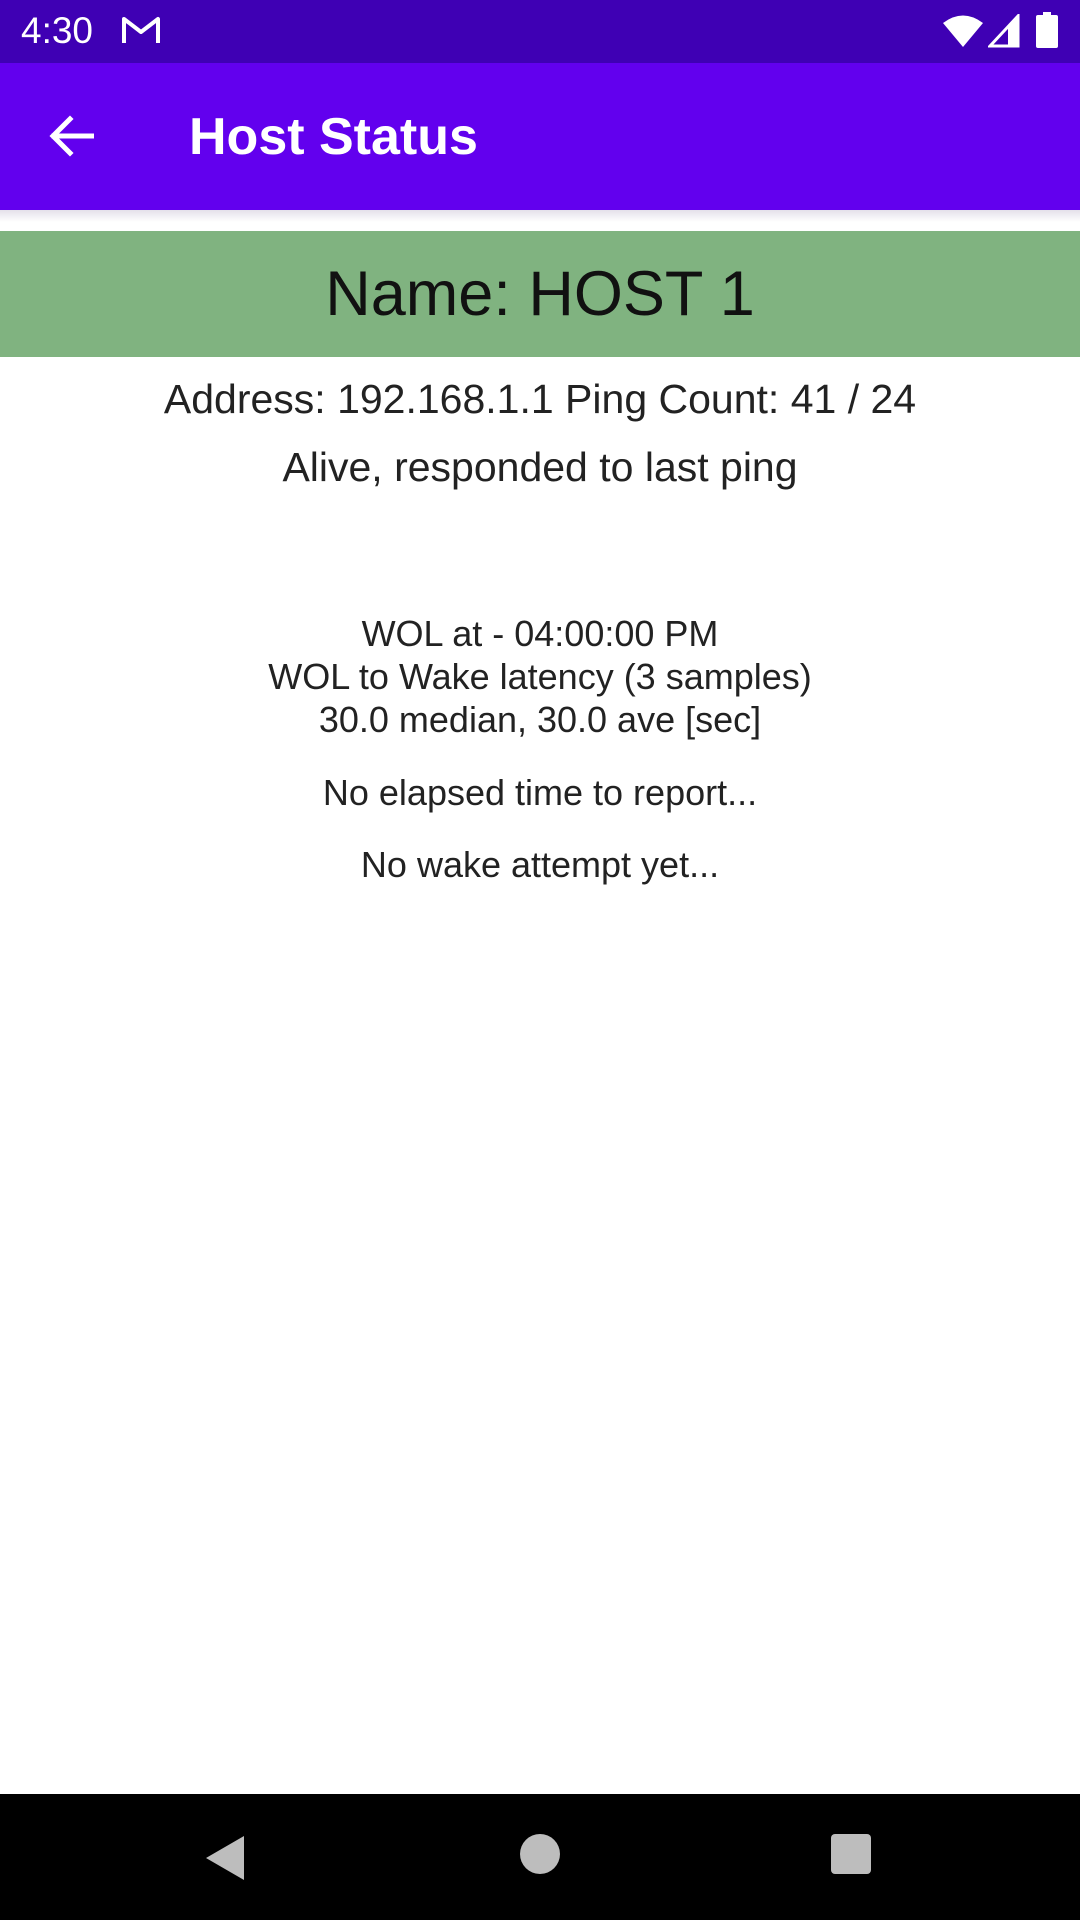  Describe the element at coordinates (851, 1854) in the screenshot. I see `nav-recents-icon` at that location.